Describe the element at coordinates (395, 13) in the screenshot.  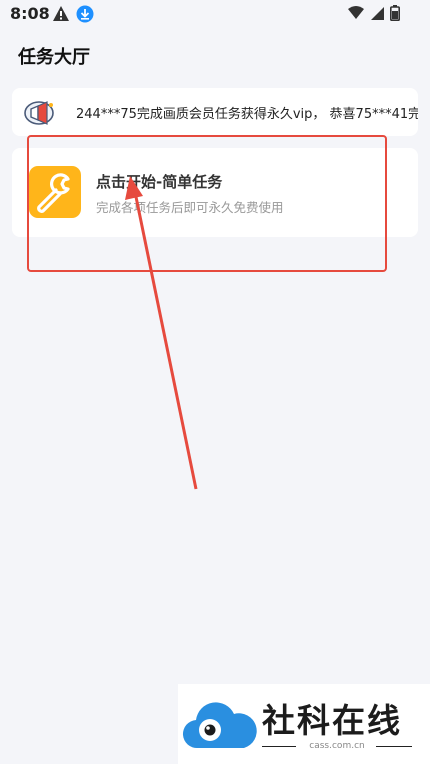
I see `battery-icon` at that location.